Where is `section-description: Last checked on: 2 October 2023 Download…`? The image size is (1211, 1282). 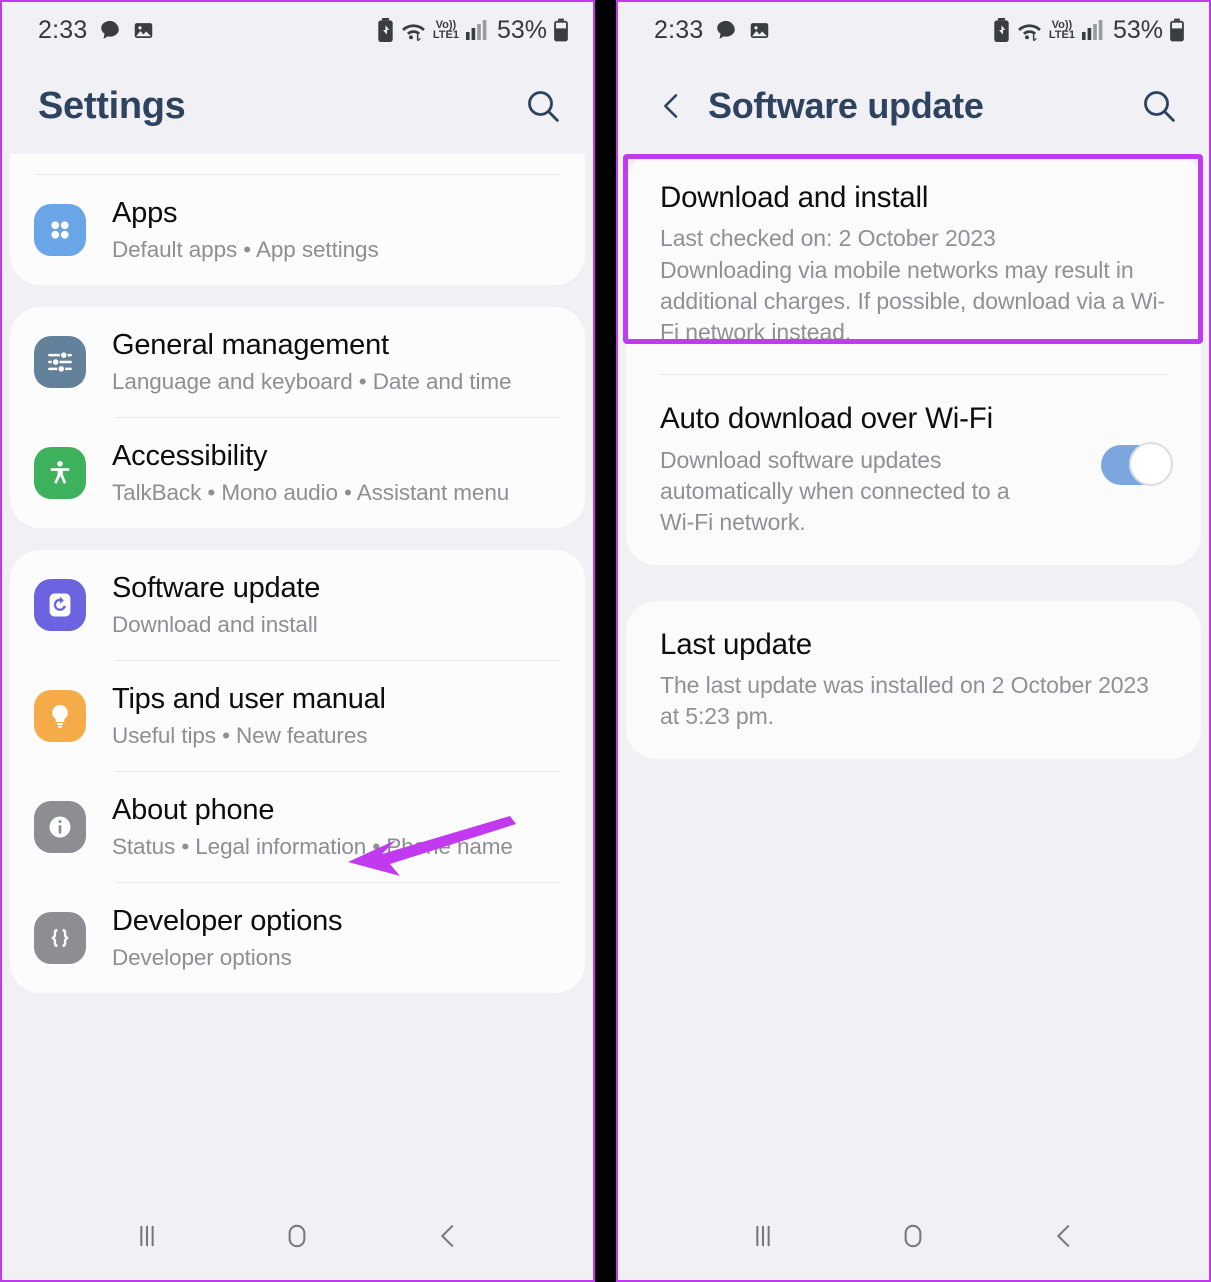 section-description: Last checked on: 2 October 2023 Download… is located at coordinates (913, 285).